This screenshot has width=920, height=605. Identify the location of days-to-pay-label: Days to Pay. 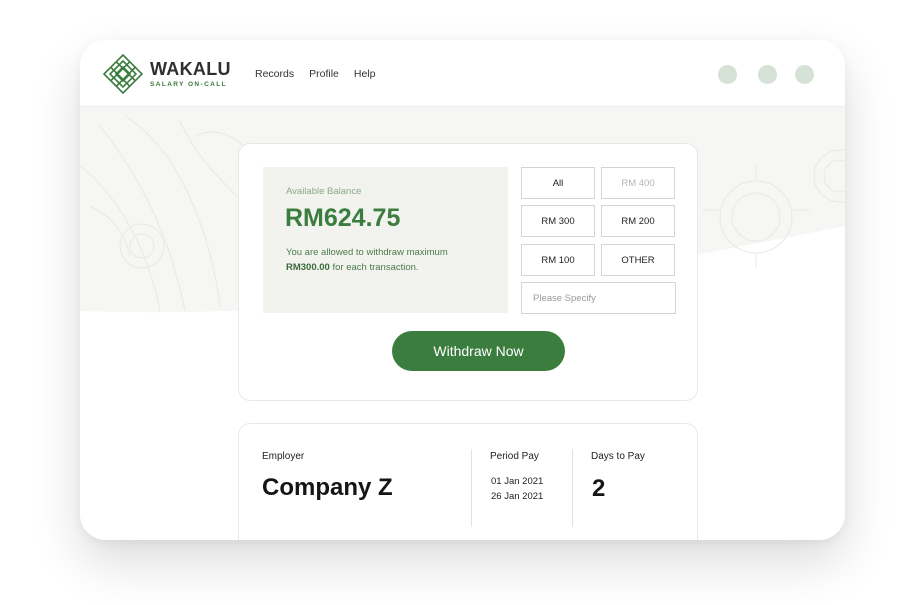
(618, 456).